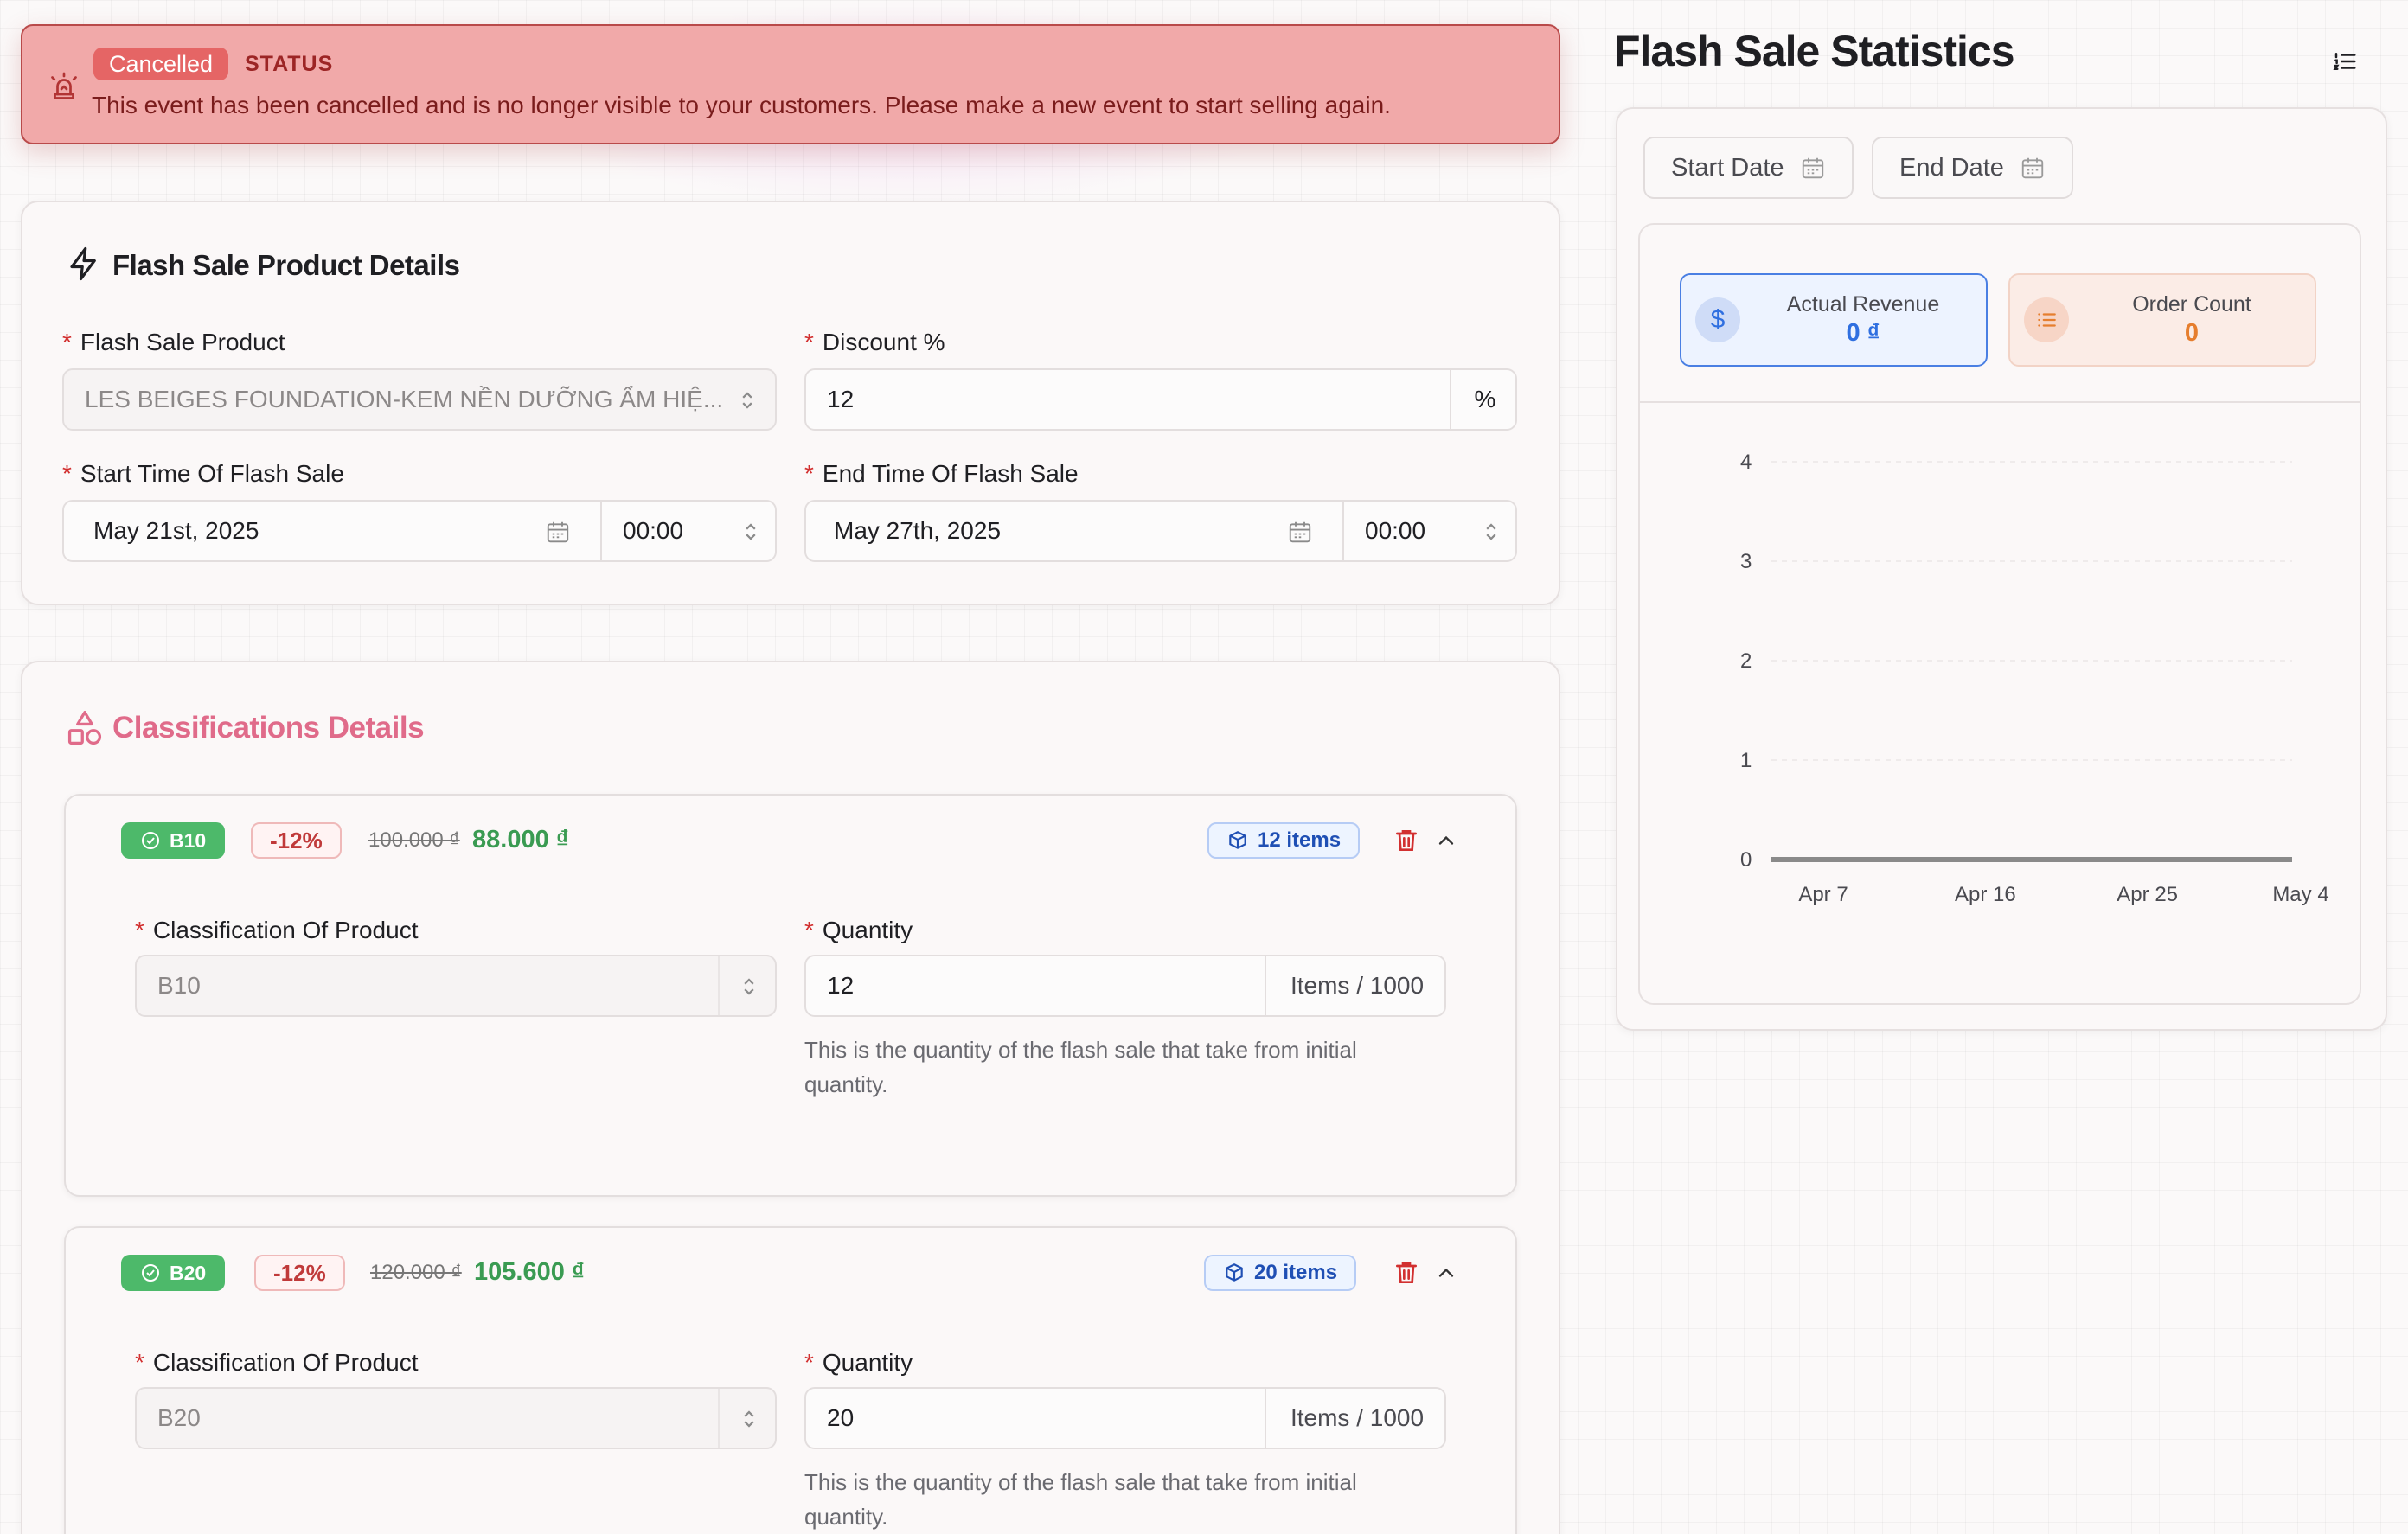 The width and height of the screenshot is (2408, 1534). What do you see at coordinates (173, 1273) in the screenshot?
I see `classification-code-badge: B20` at bounding box center [173, 1273].